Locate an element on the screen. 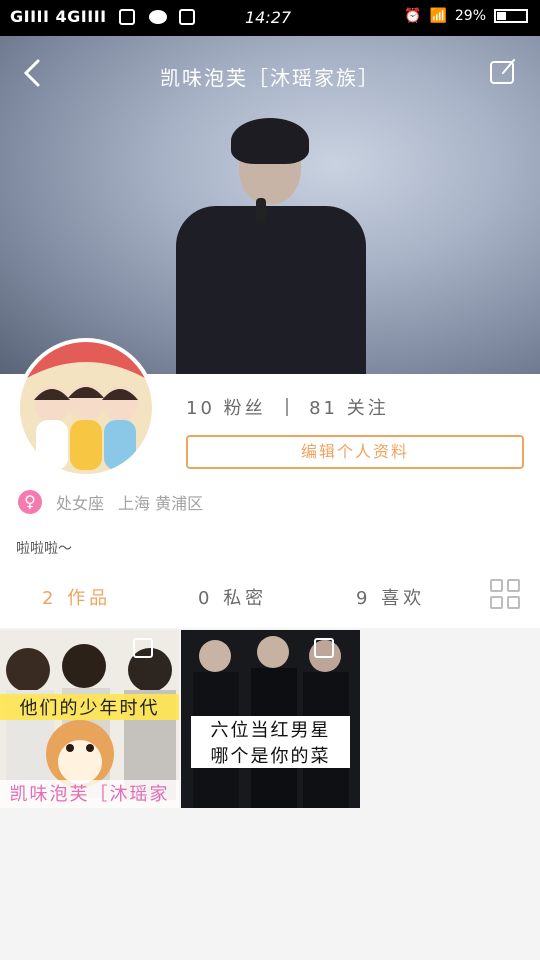 The height and width of the screenshot is (960, 540). tab-works: 2 作品 is located at coordinates (76, 597).